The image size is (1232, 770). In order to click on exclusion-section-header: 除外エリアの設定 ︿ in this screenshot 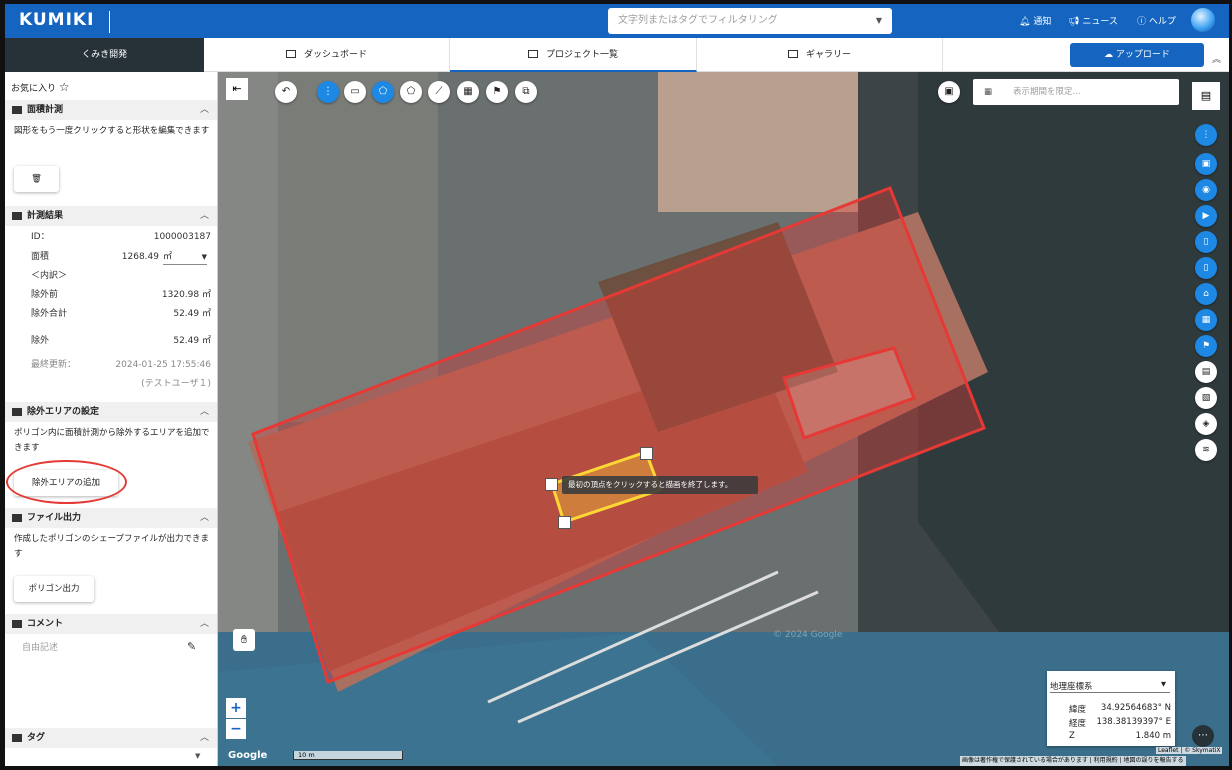, I will do `click(111, 412)`.